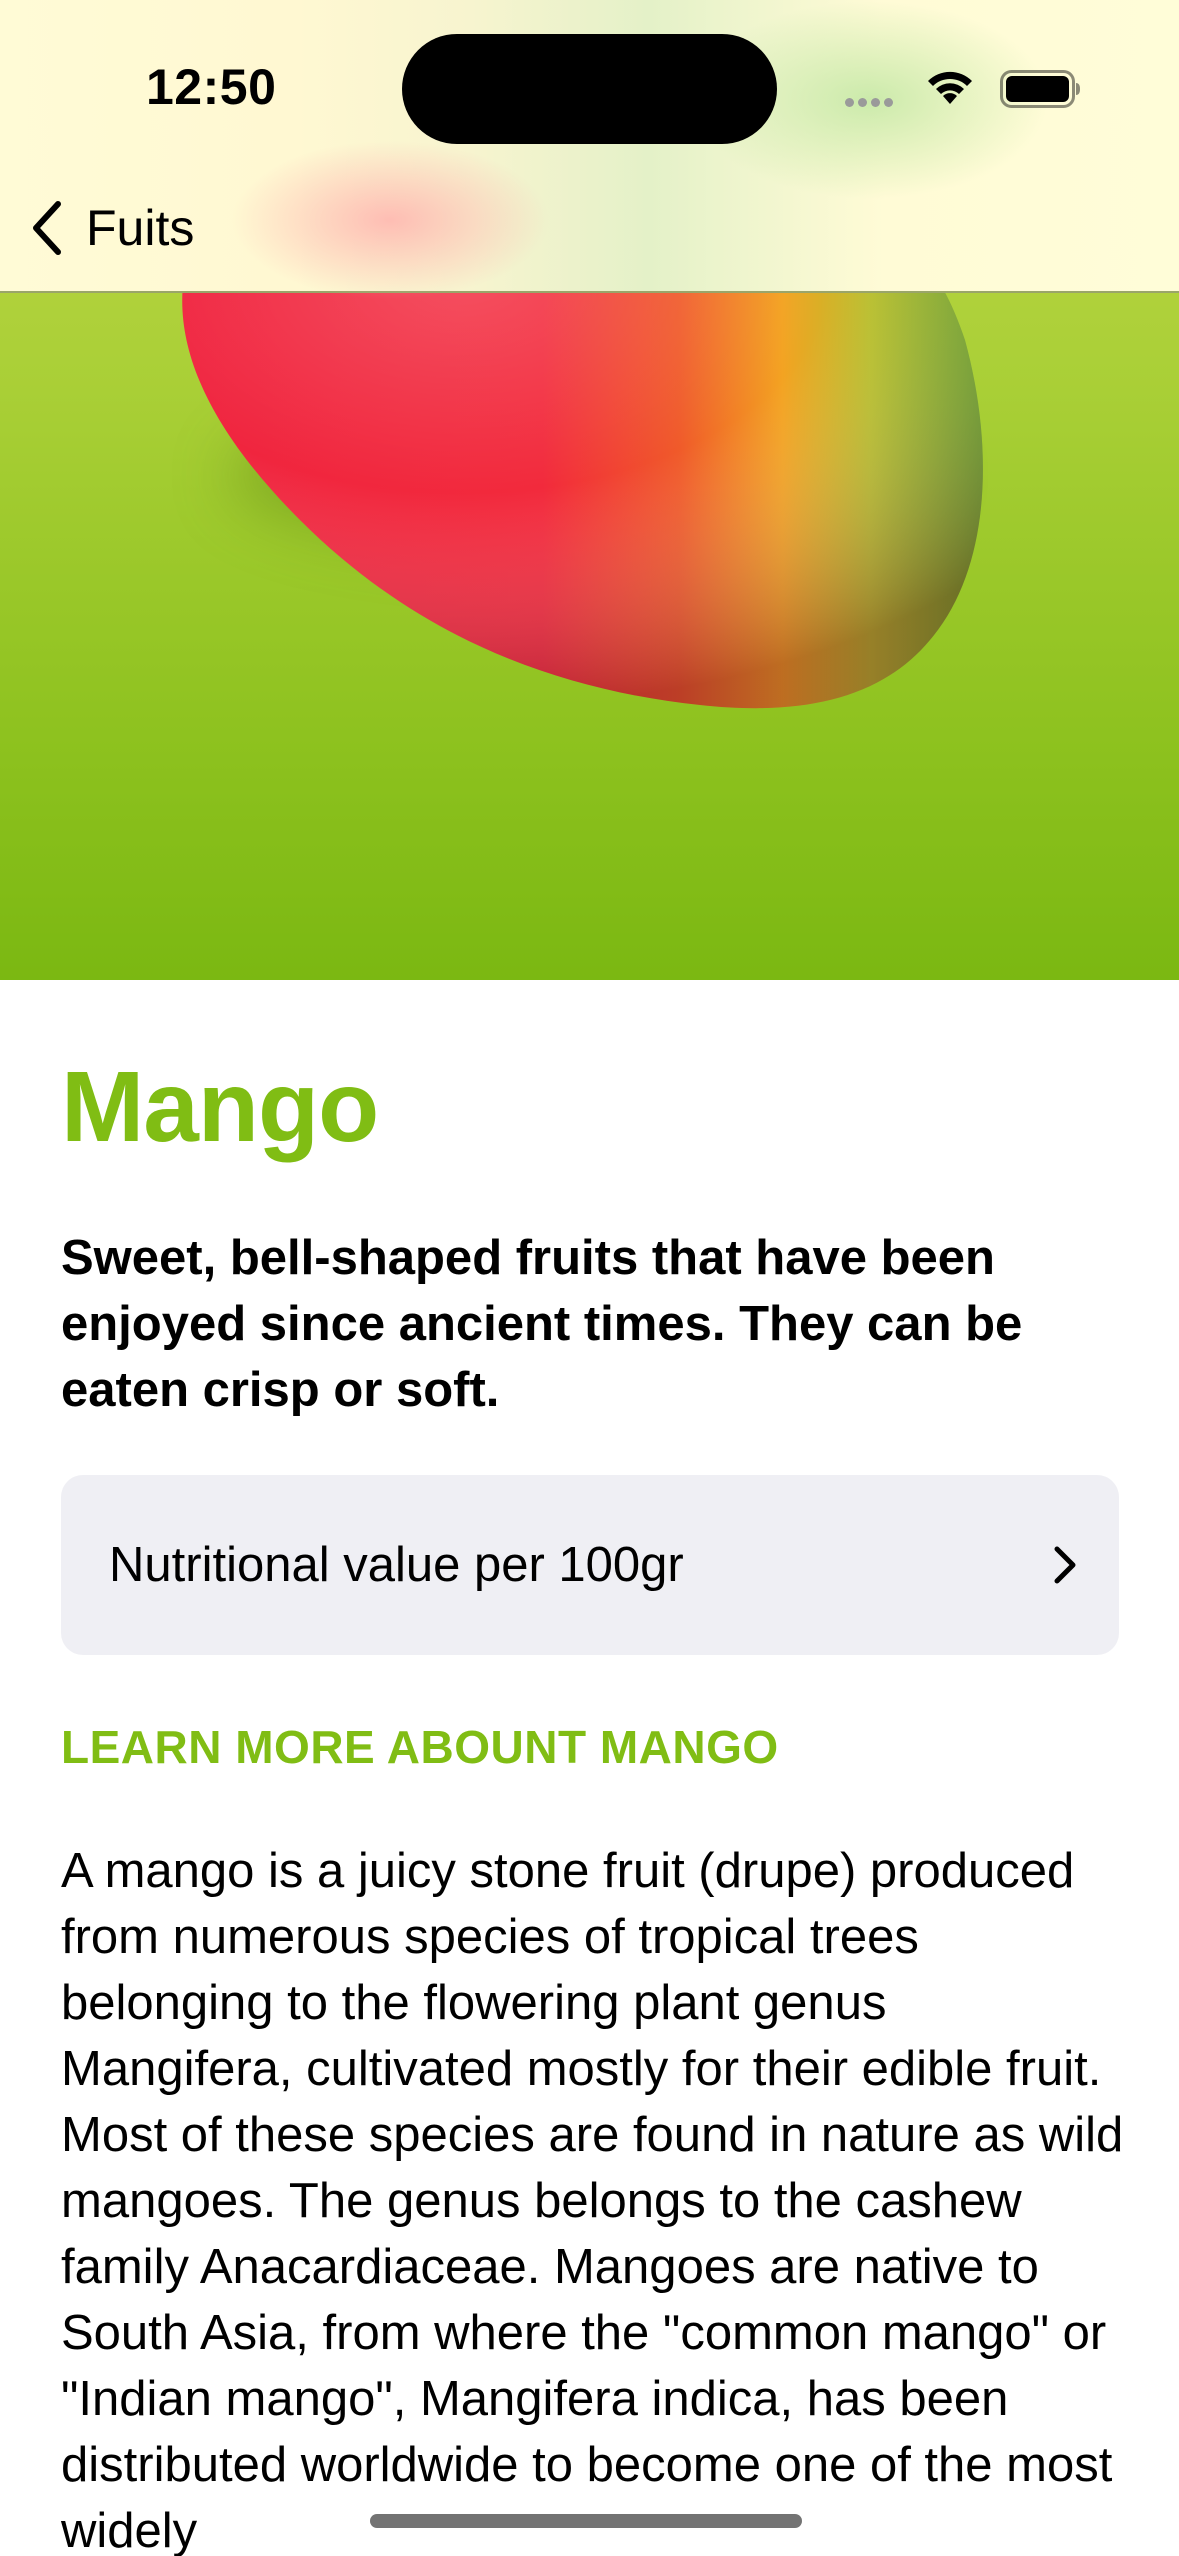  I want to click on chevron-left-icon, so click(47, 228).